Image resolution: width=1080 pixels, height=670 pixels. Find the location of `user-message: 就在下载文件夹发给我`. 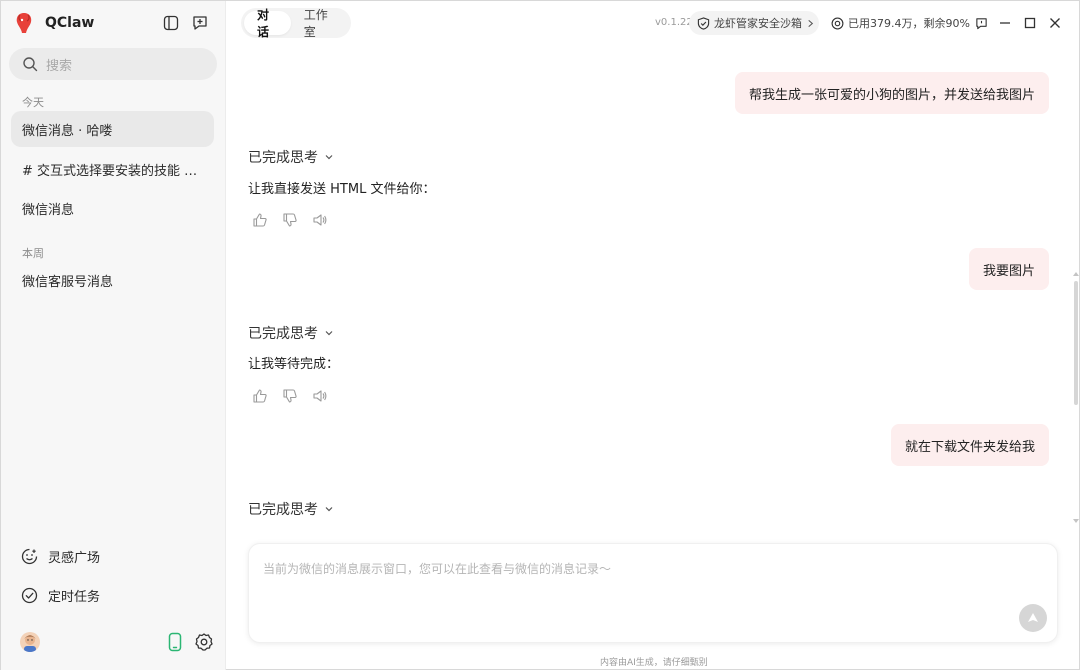

user-message: 就在下载文件夹发给我 is located at coordinates (969, 445).